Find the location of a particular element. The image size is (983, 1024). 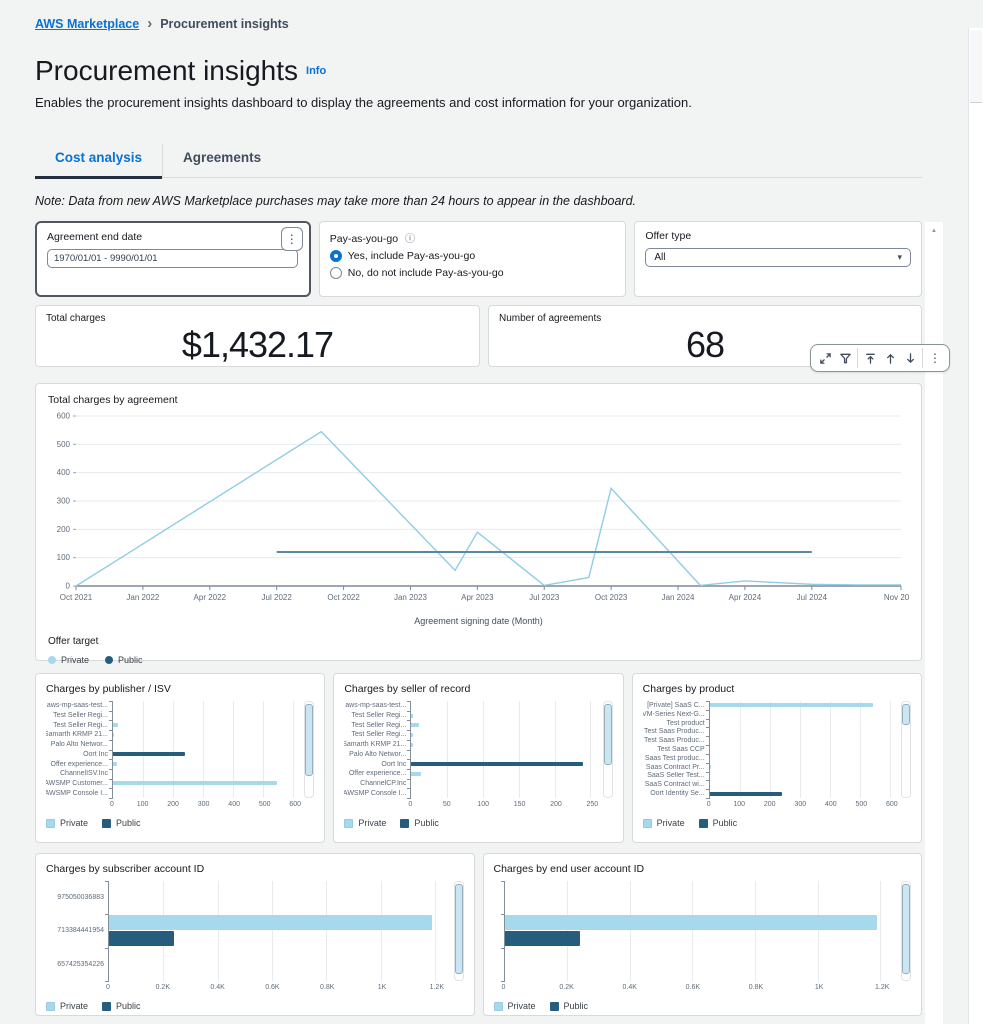

scrollbar-thumb is located at coordinates (976, 66).